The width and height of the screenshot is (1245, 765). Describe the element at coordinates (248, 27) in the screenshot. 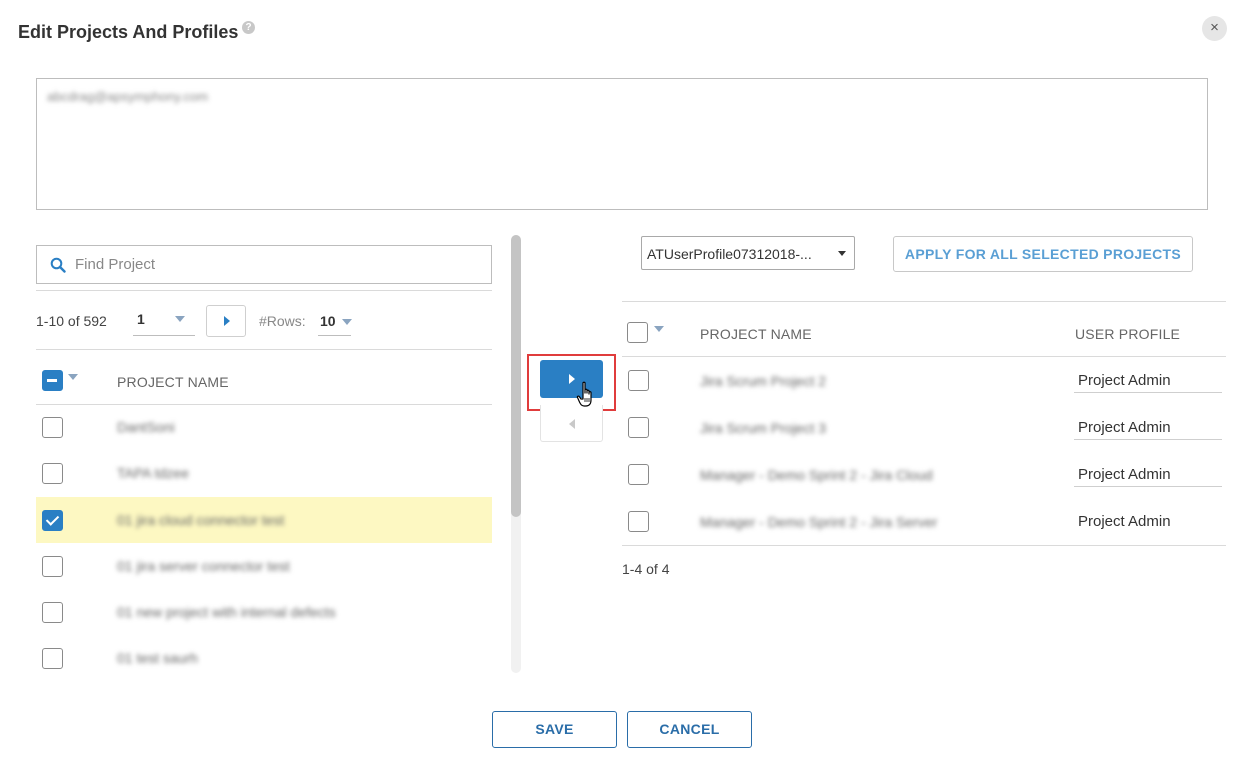

I see `help-icon: ?` at that location.